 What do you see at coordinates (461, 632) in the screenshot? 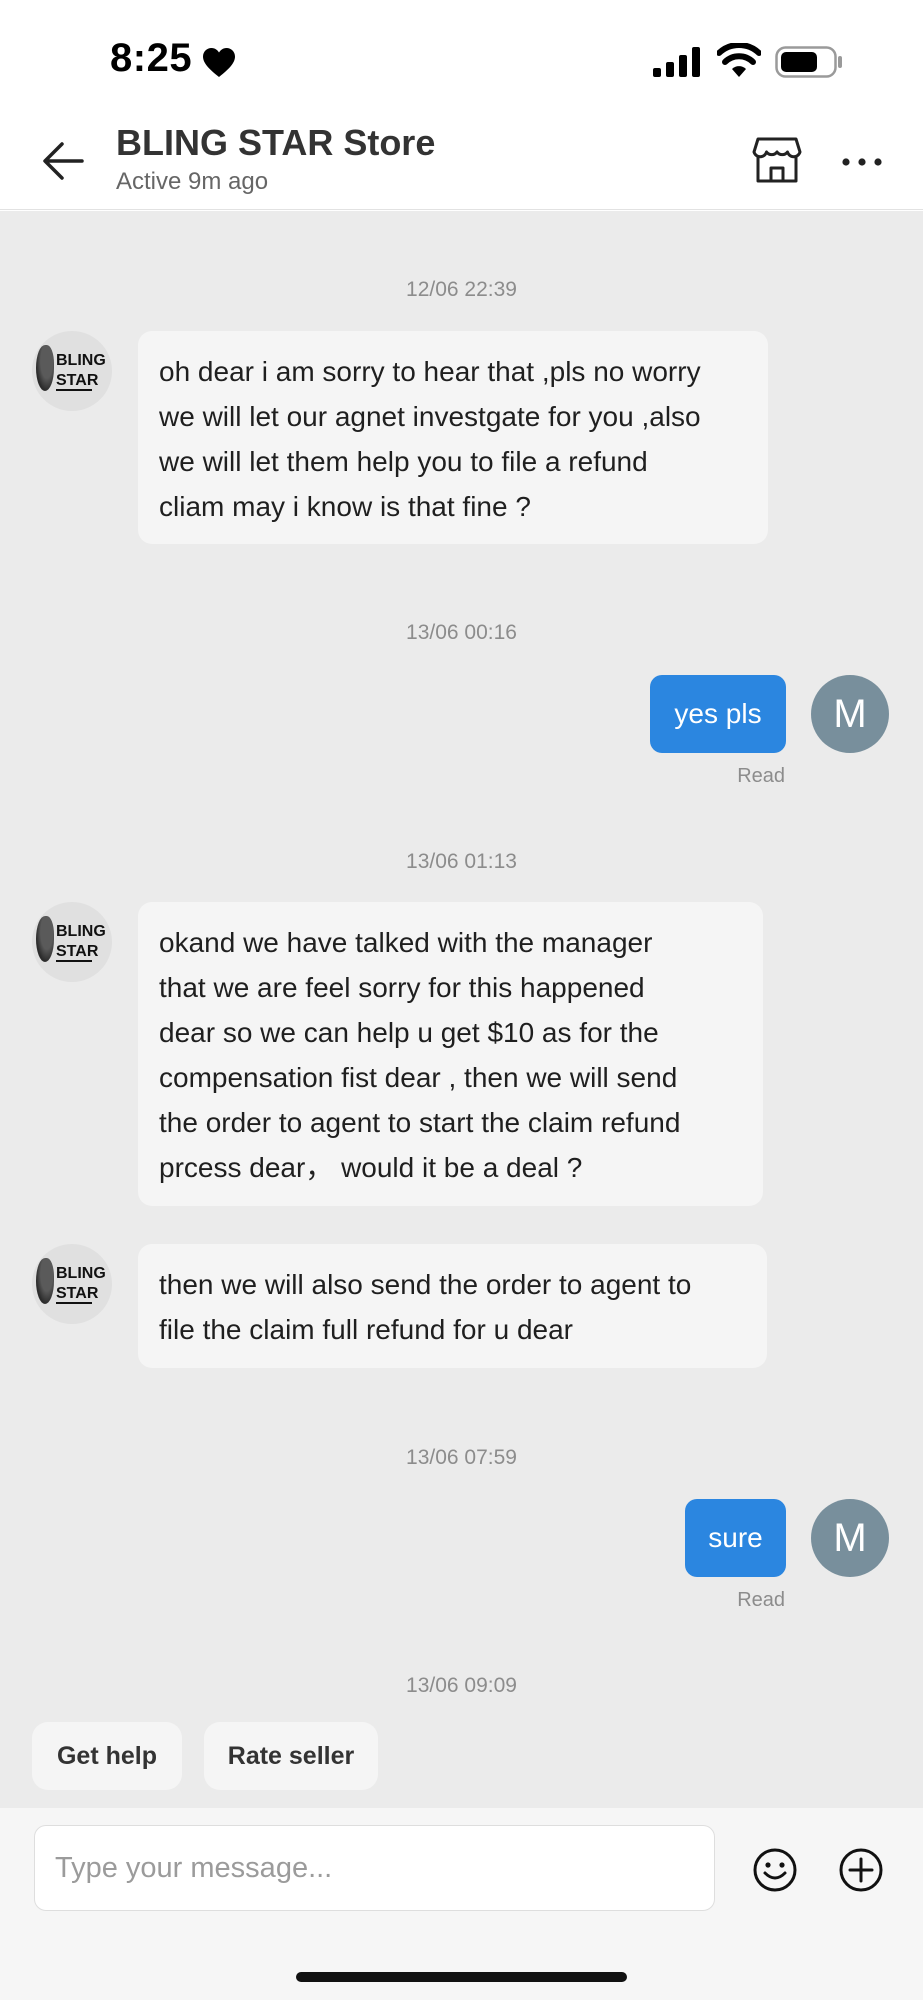
I see `message-timestamp: 13/06 00:16` at bounding box center [461, 632].